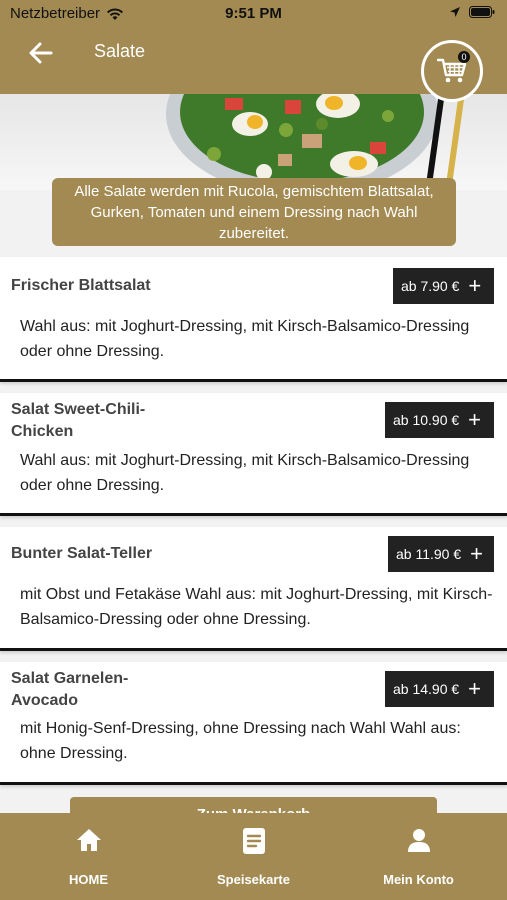 This screenshot has width=507, height=900. What do you see at coordinates (88, 856) in the screenshot?
I see `tab-home: HOME` at bounding box center [88, 856].